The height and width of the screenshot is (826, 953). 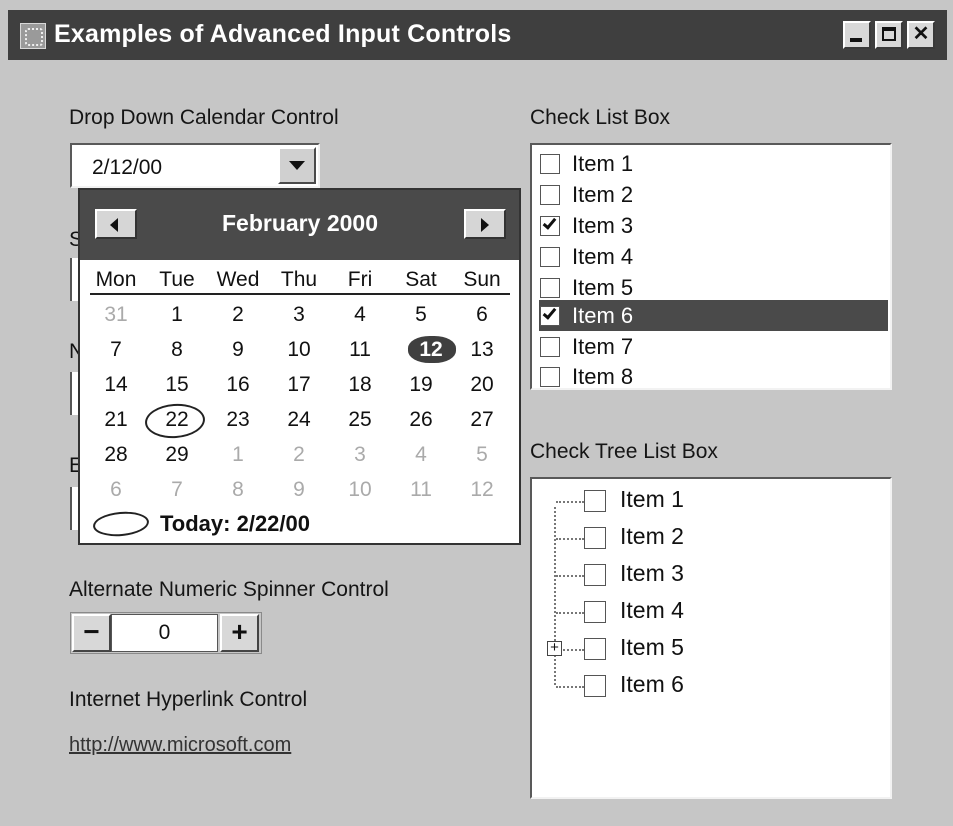 I want to click on next-month-button, so click(x=485, y=224).